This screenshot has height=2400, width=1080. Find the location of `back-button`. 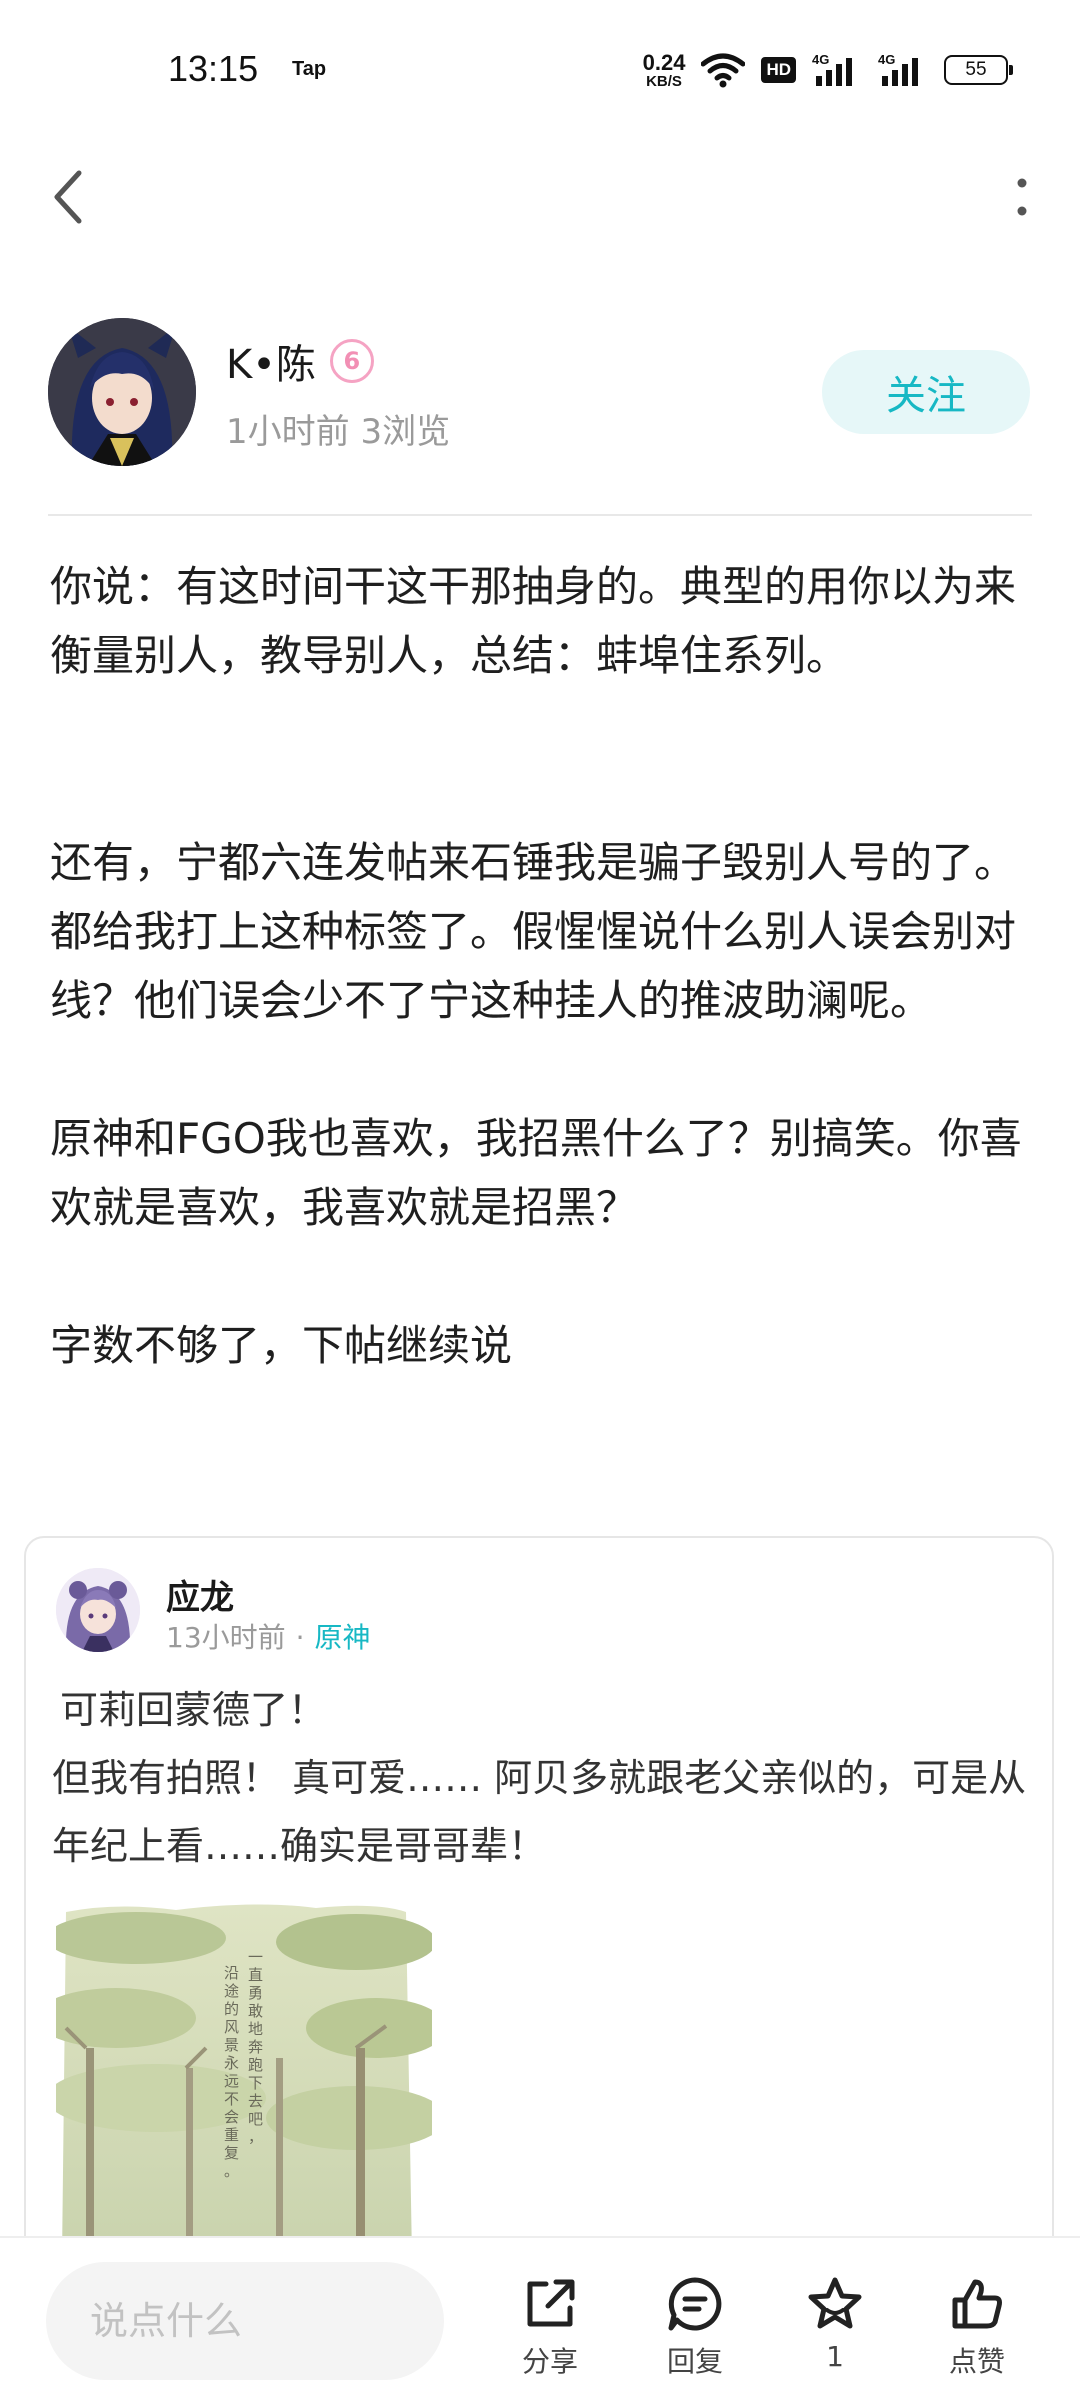

back-button is located at coordinates (68, 197).